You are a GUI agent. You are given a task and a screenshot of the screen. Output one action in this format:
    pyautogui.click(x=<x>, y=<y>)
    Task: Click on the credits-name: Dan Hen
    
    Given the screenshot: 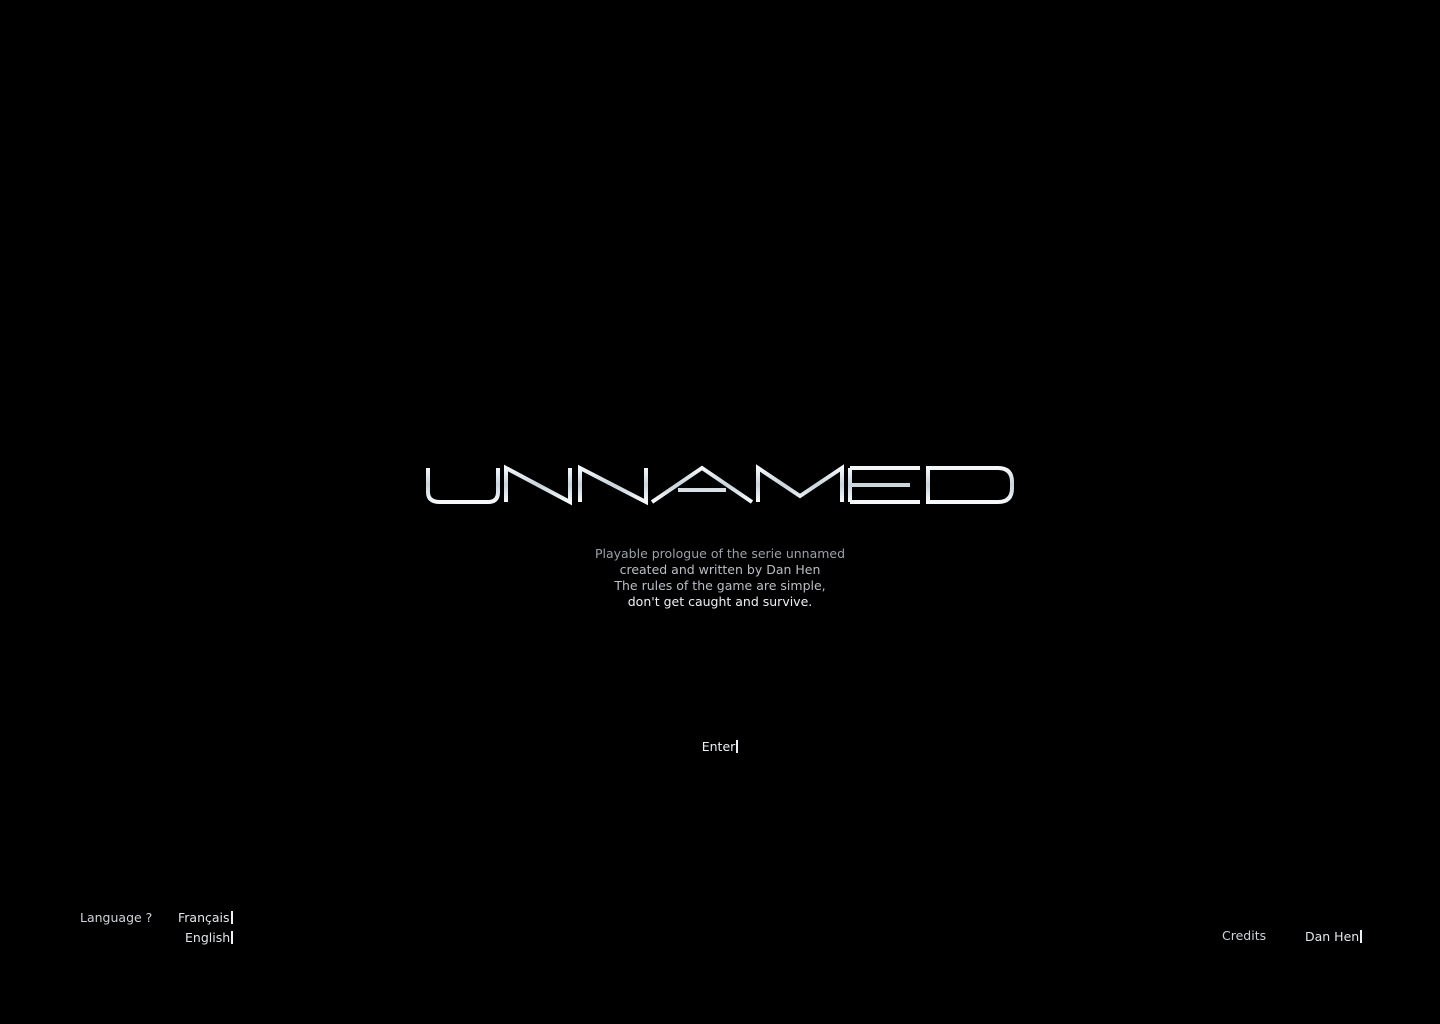 What is the action you would take?
    pyautogui.click(x=1332, y=936)
    